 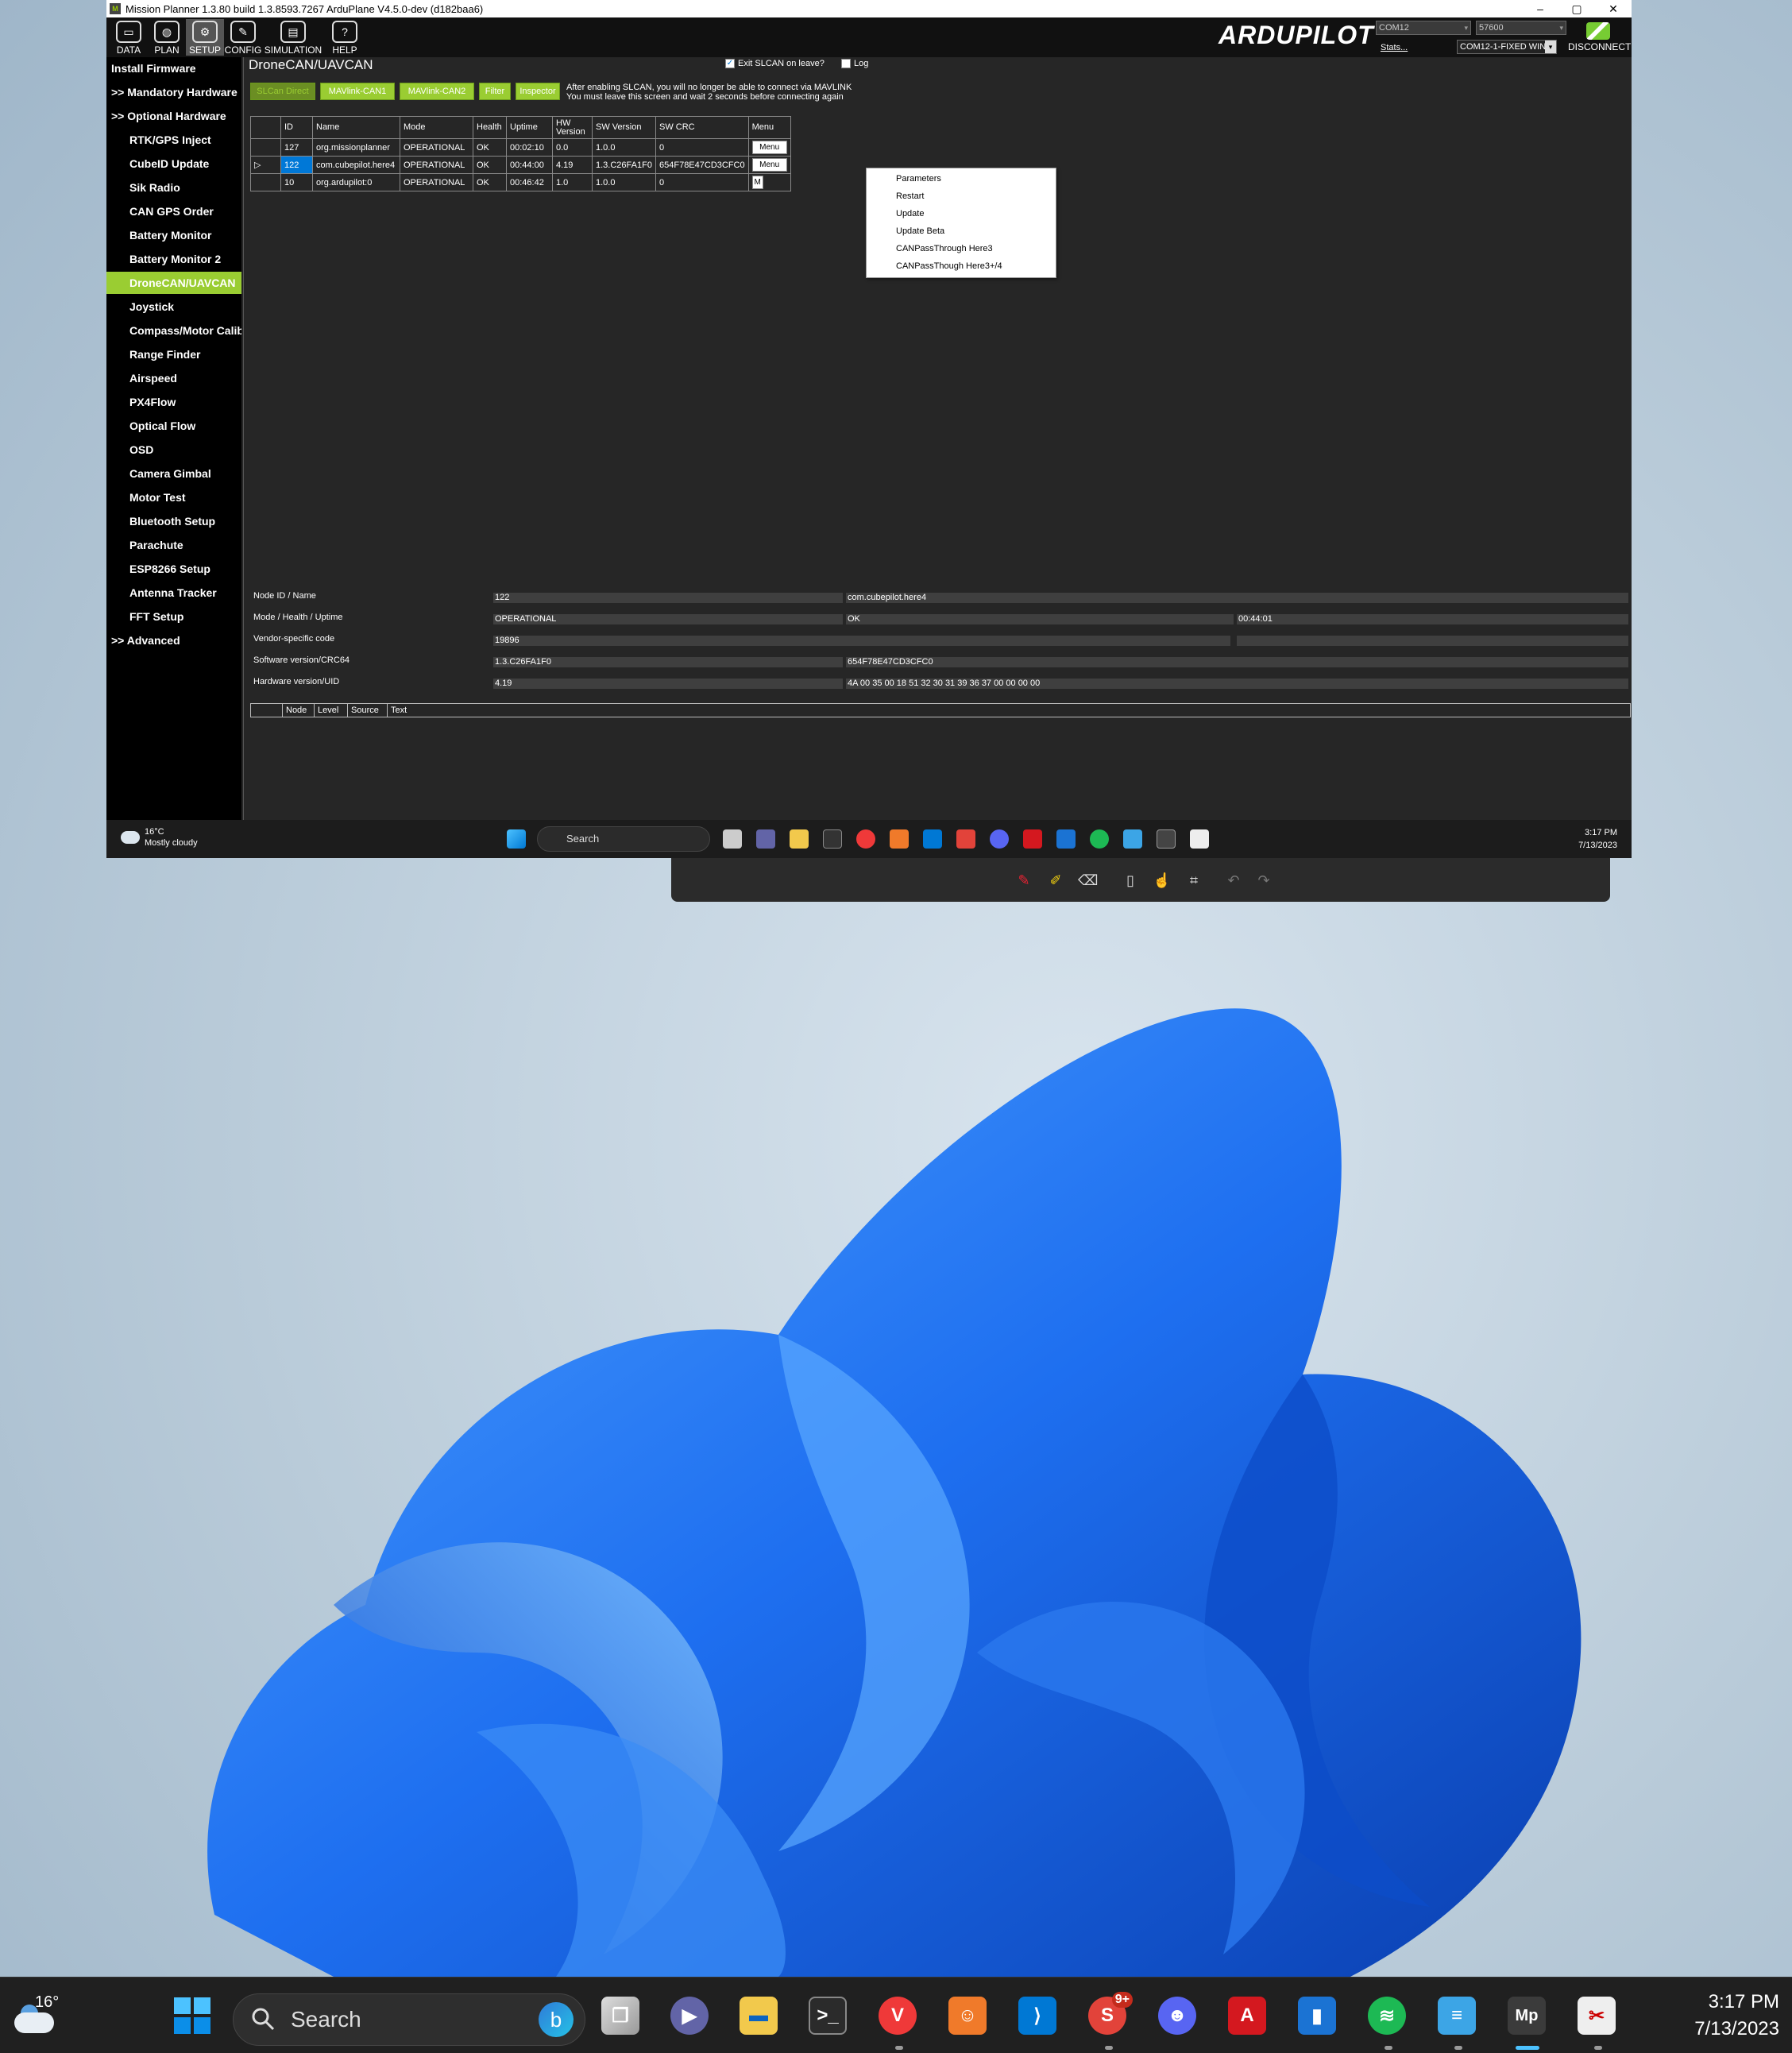 What do you see at coordinates (1132, 839) in the screenshot?
I see `notepad-icon` at bounding box center [1132, 839].